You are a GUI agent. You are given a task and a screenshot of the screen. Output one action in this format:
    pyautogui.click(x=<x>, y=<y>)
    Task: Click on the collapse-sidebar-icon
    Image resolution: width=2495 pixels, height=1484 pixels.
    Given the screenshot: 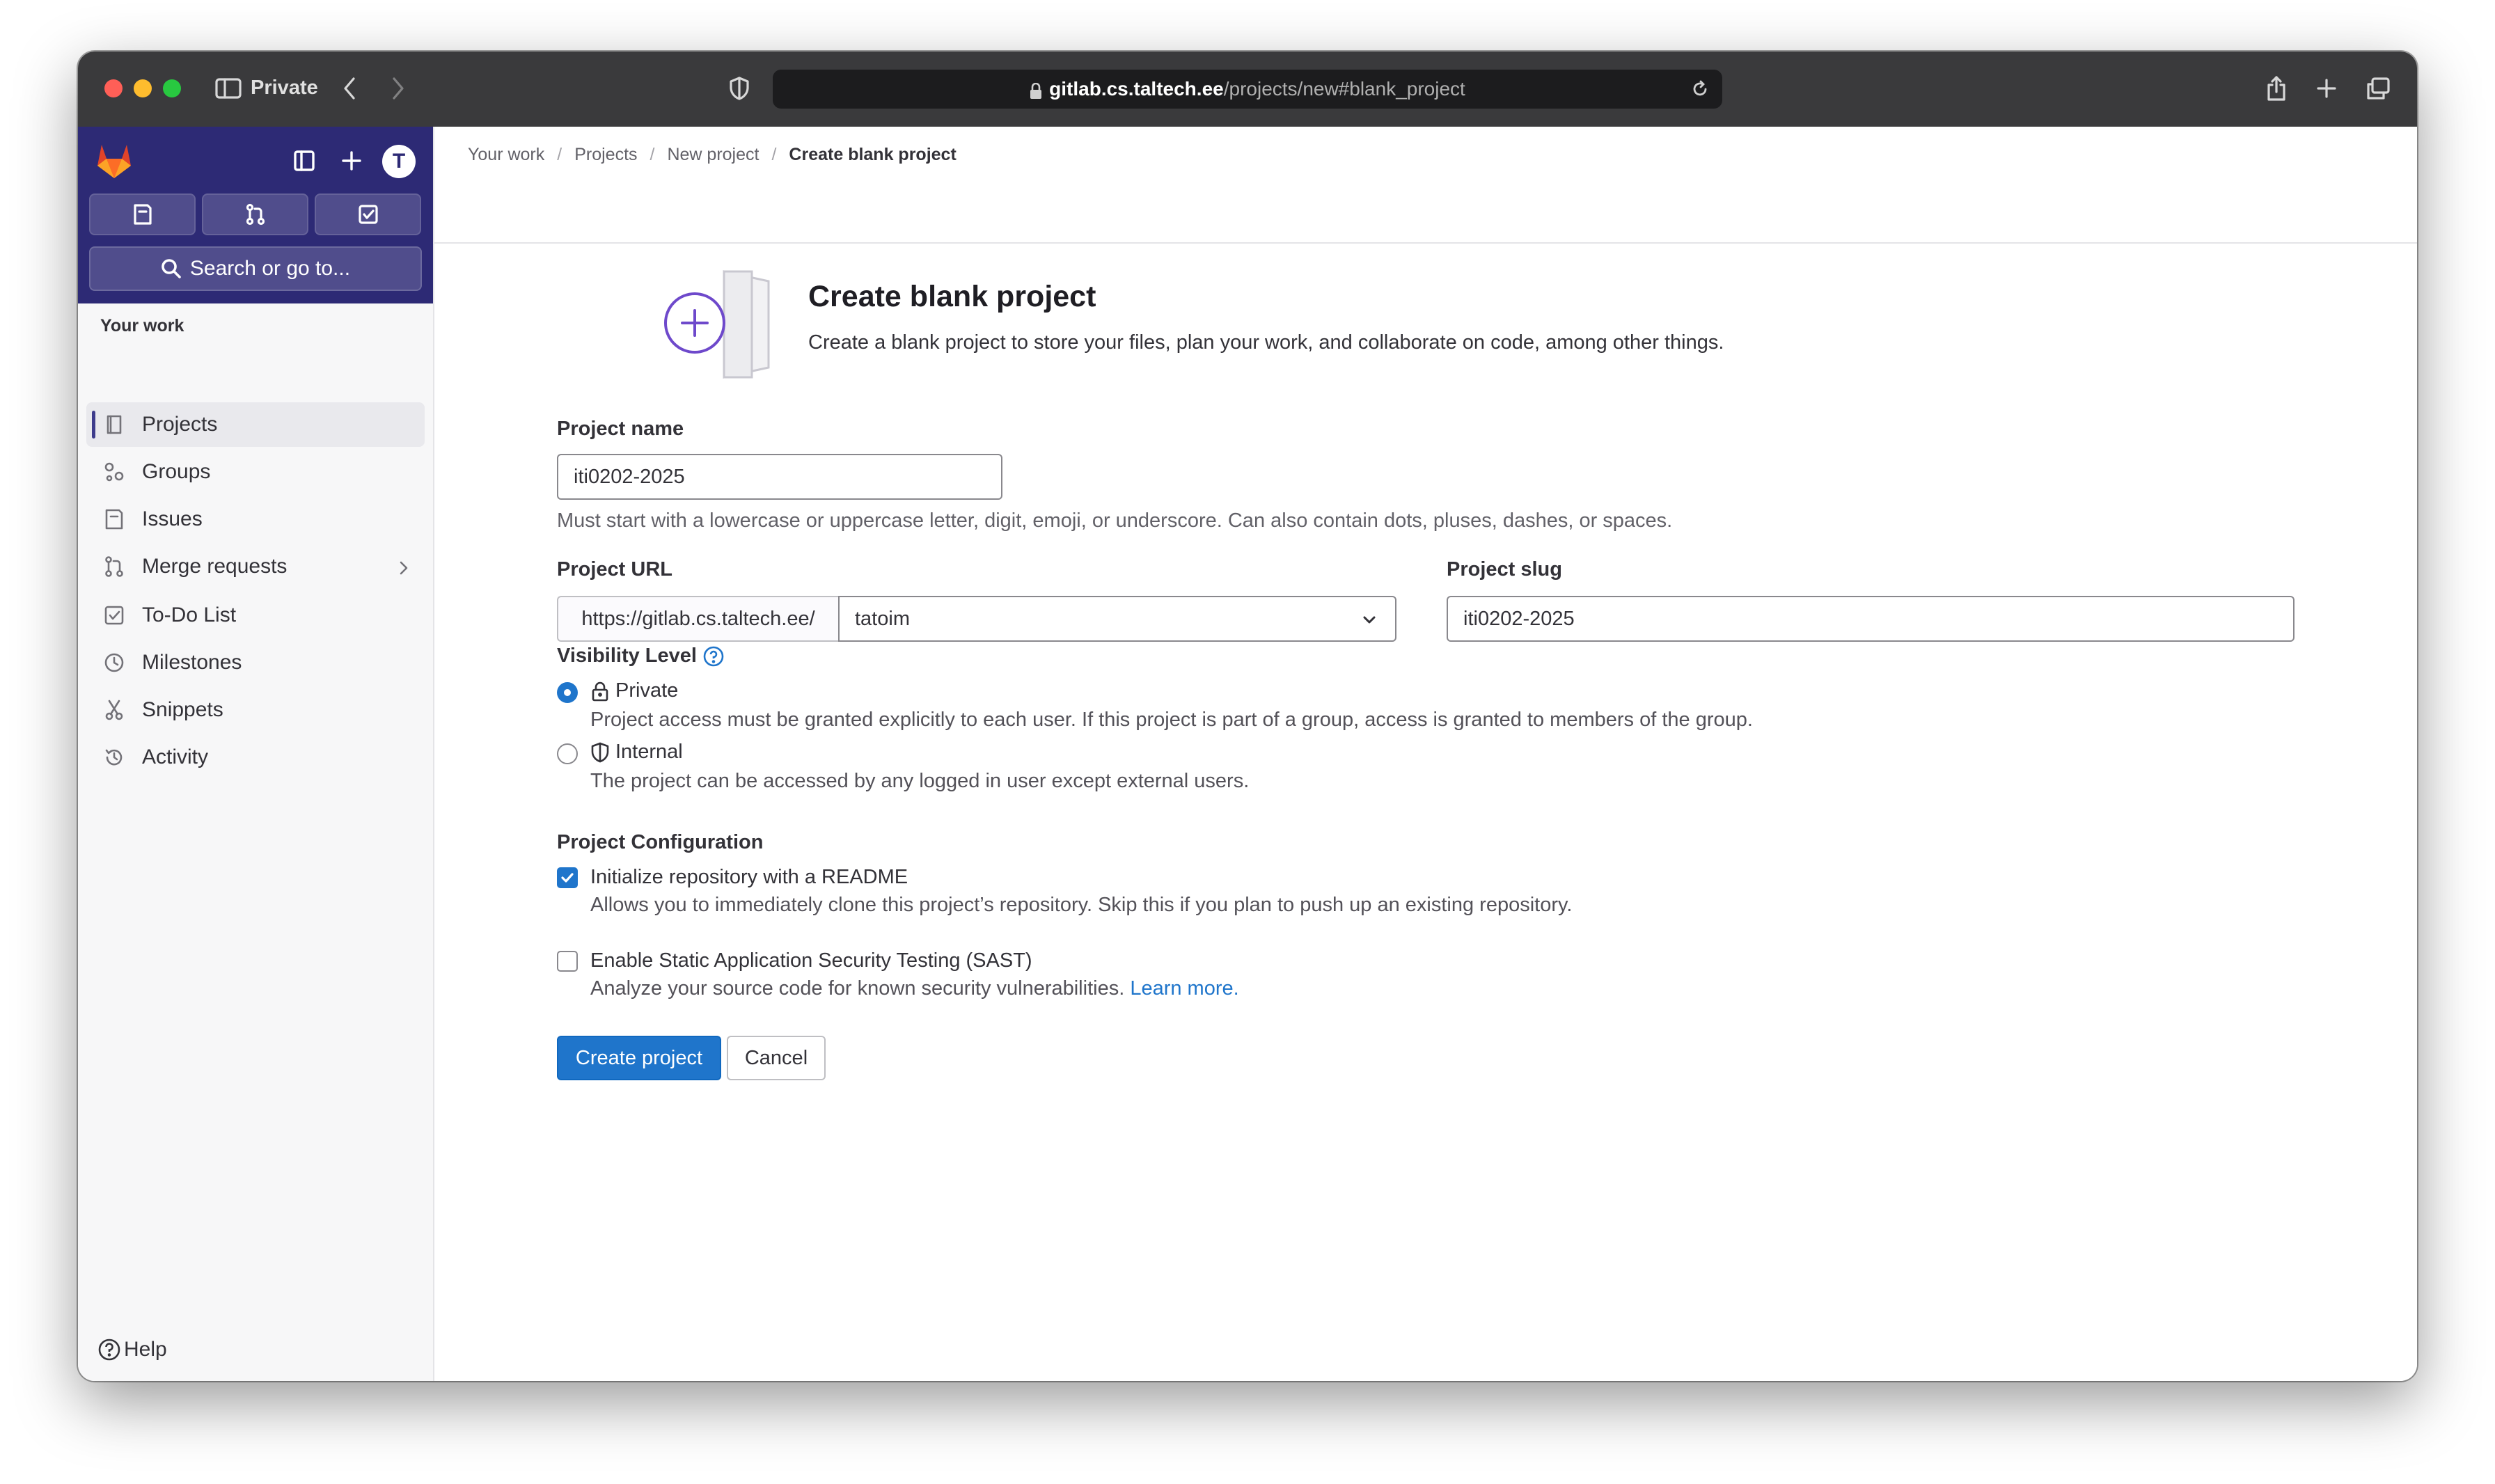 What is the action you would take?
    pyautogui.click(x=304, y=161)
    